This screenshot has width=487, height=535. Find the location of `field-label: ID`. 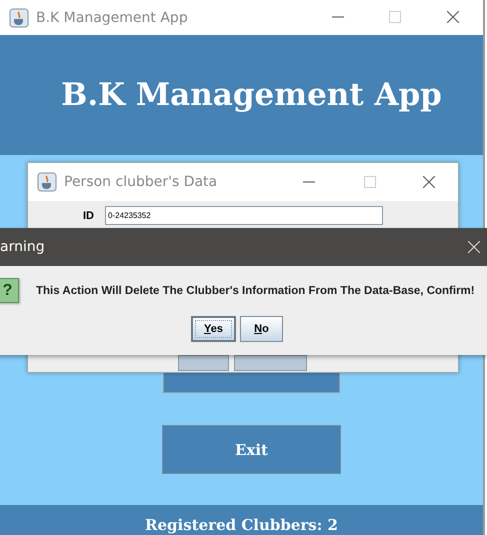

field-label: ID is located at coordinates (89, 216).